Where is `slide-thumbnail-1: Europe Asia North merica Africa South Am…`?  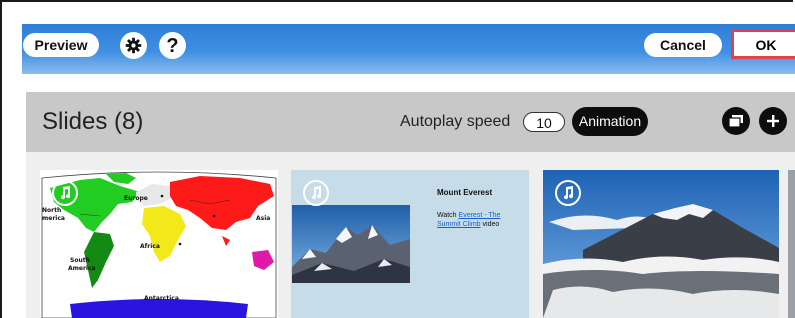
slide-thumbnail-1: Europe Asia North merica Africa South Am… is located at coordinates (159, 244).